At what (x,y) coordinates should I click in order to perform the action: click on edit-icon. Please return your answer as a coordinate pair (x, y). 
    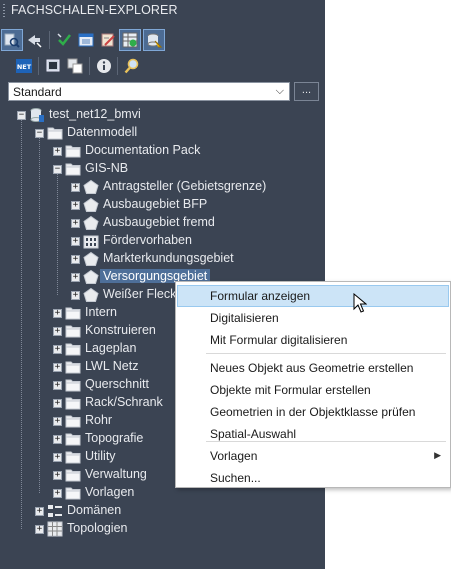
    Looking at the image, I should click on (108, 40).